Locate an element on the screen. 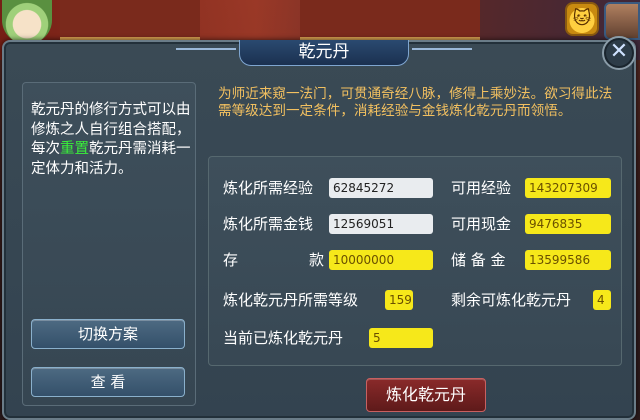 Image resolution: width=640 pixels, height=420 pixels. exp-available-value: 143207309 is located at coordinates (568, 188).